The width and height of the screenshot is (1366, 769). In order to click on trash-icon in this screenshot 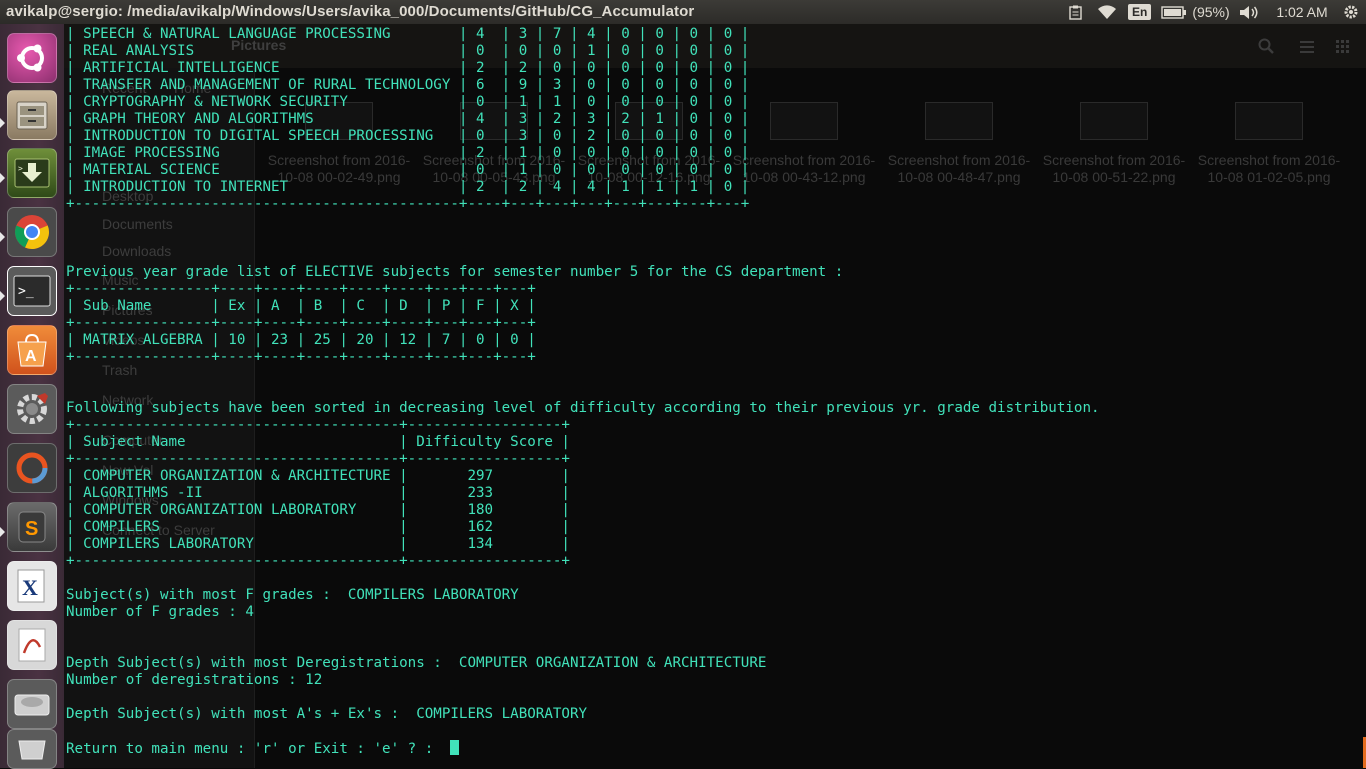, I will do `click(32, 749)`.